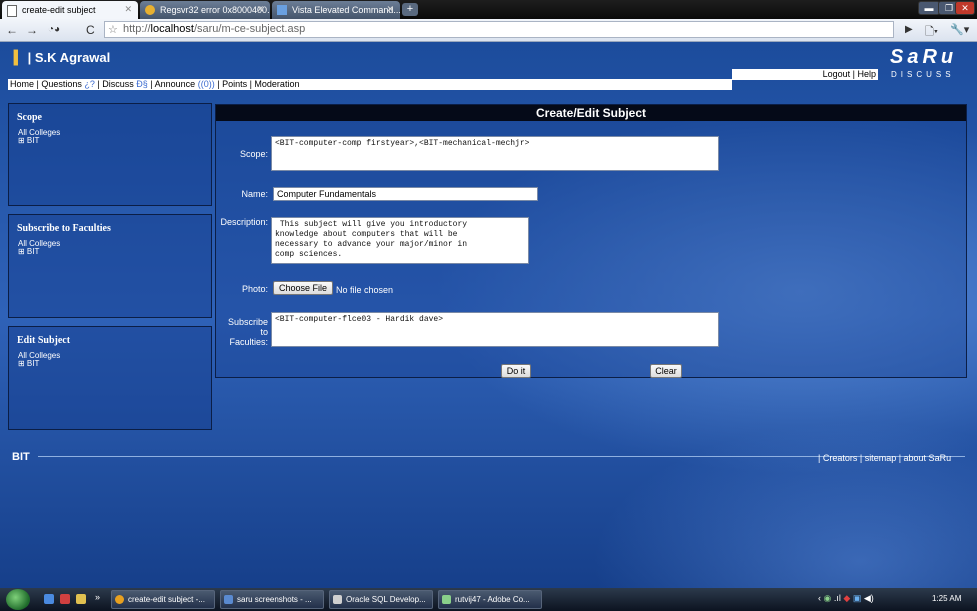 Image resolution: width=977 pixels, height=611 pixels. Describe the element at coordinates (931, 32) in the screenshot. I see `page-menu-icon: 🗋▾` at that location.